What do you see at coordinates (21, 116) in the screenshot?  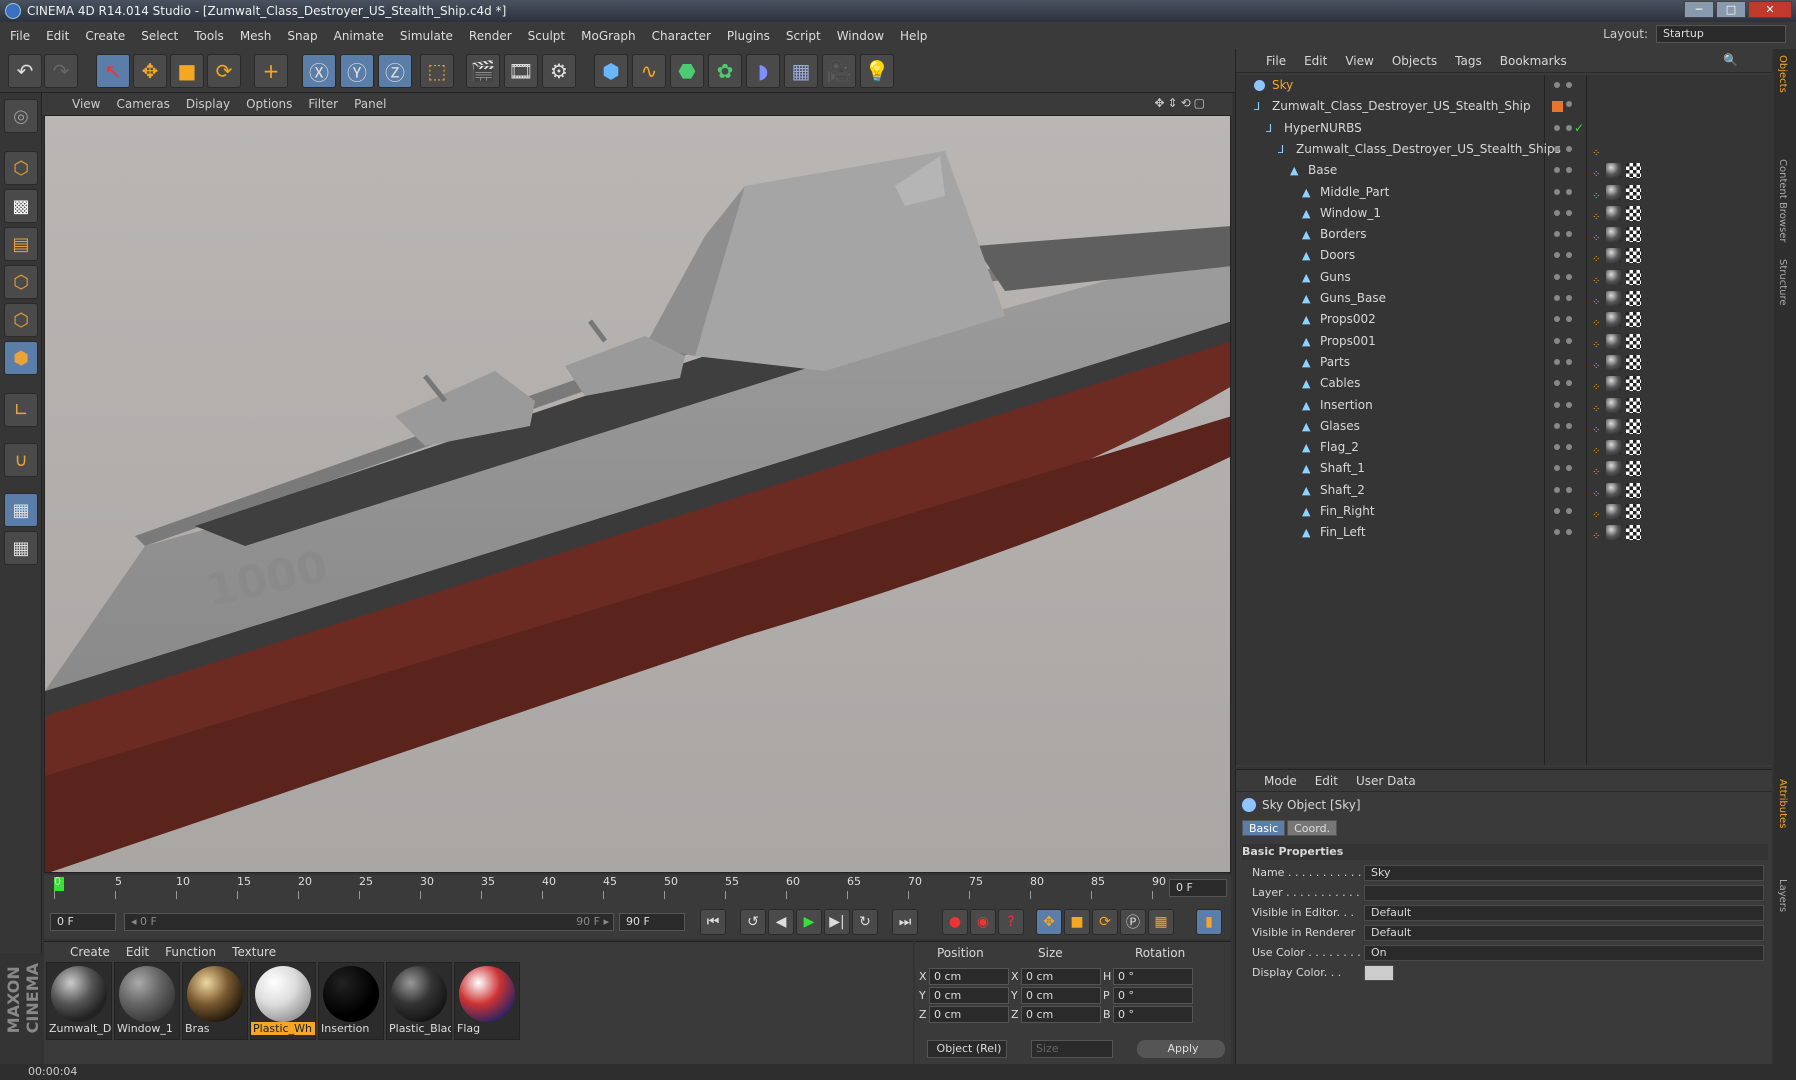 I see `make-editable-icon: ◎` at bounding box center [21, 116].